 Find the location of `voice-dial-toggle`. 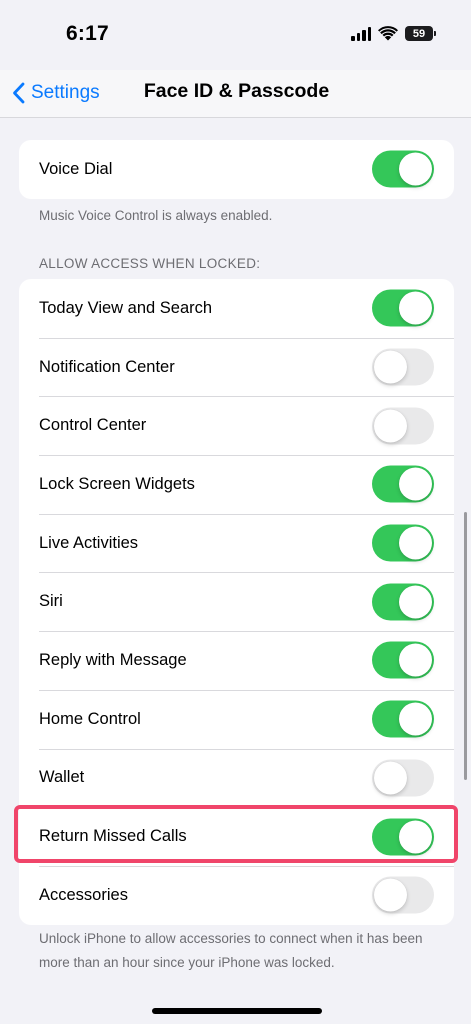

voice-dial-toggle is located at coordinates (403, 169).